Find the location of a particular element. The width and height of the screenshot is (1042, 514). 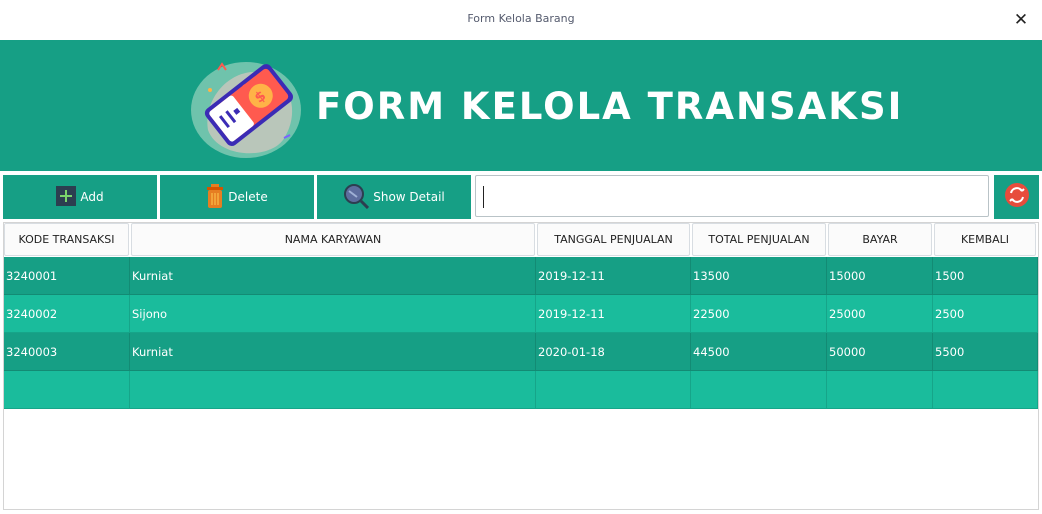

delete-button: Delete is located at coordinates (237, 197).